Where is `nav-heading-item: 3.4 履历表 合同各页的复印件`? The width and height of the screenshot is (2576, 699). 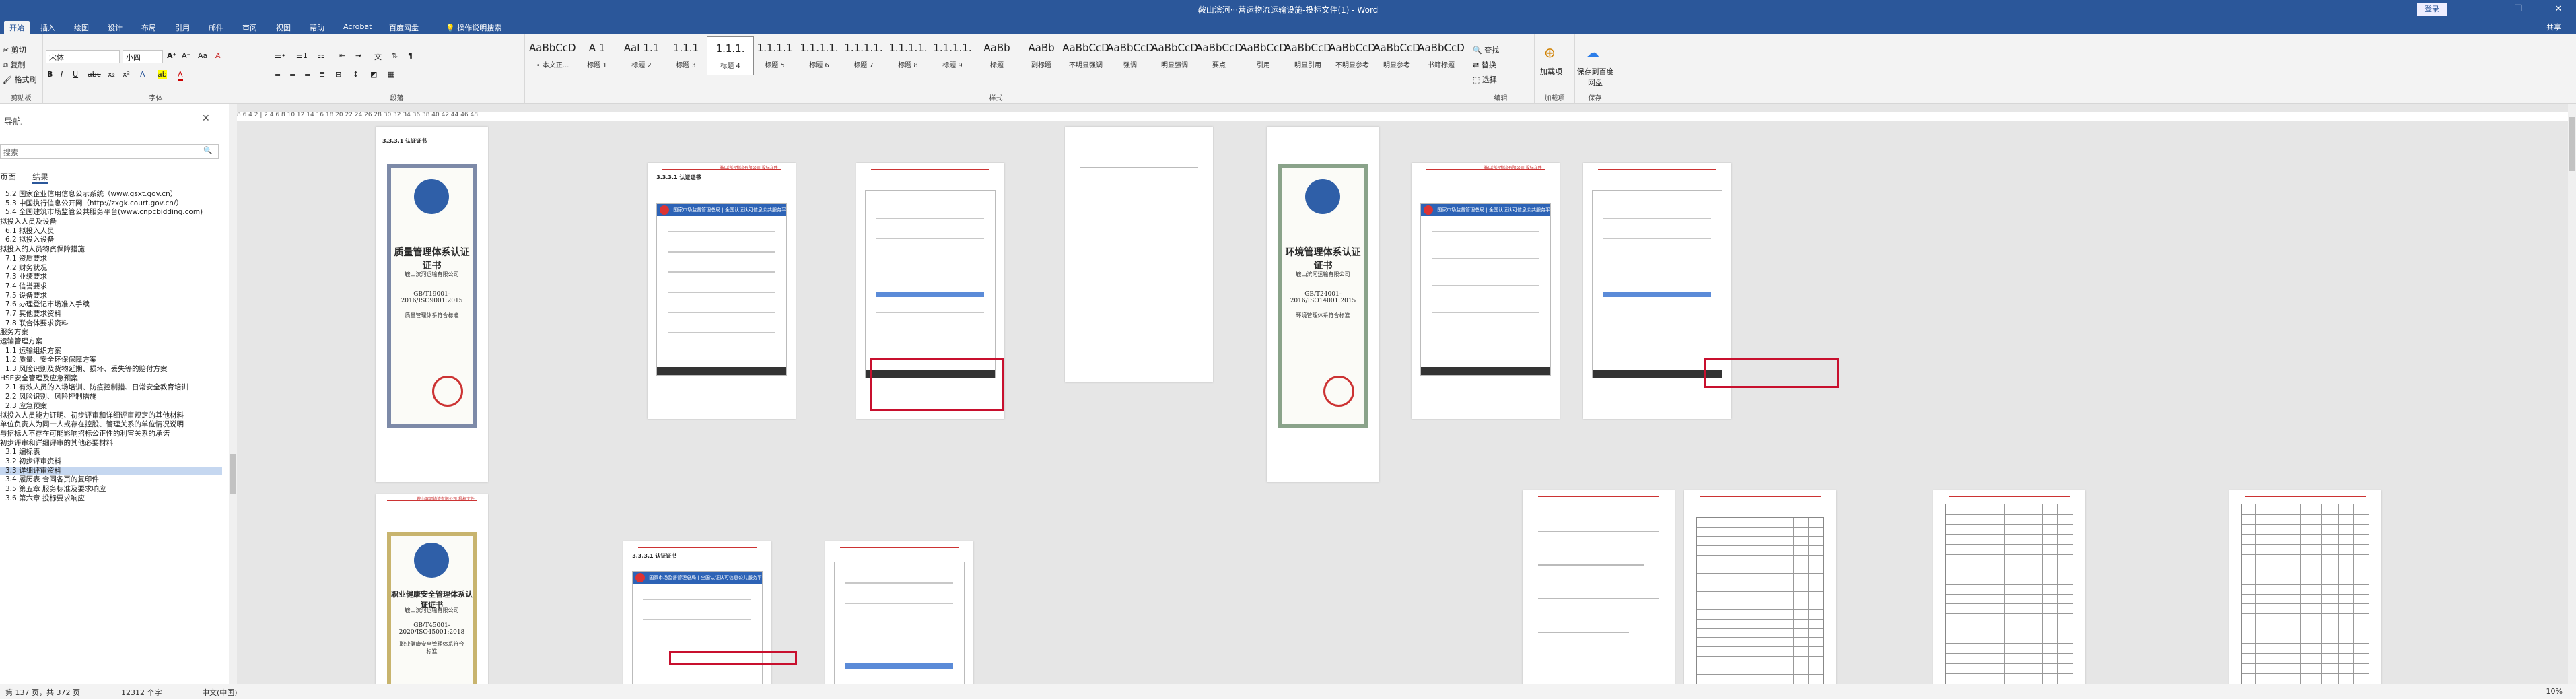
nav-heading-item: 3.4 履历表 合同各页的复印件 is located at coordinates (111, 480).